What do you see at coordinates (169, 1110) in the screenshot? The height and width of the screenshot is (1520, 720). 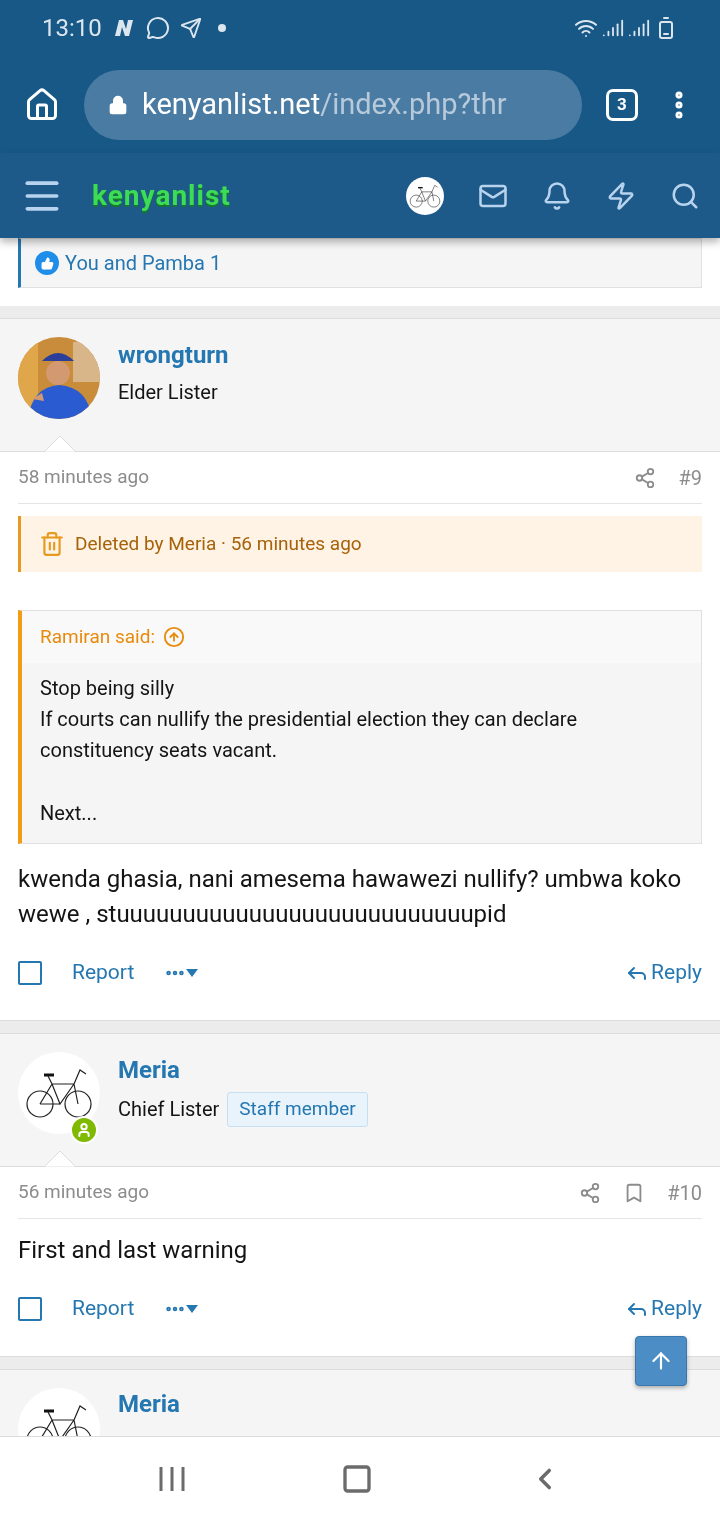 I see `user-title: Chief Lister` at bounding box center [169, 1110].